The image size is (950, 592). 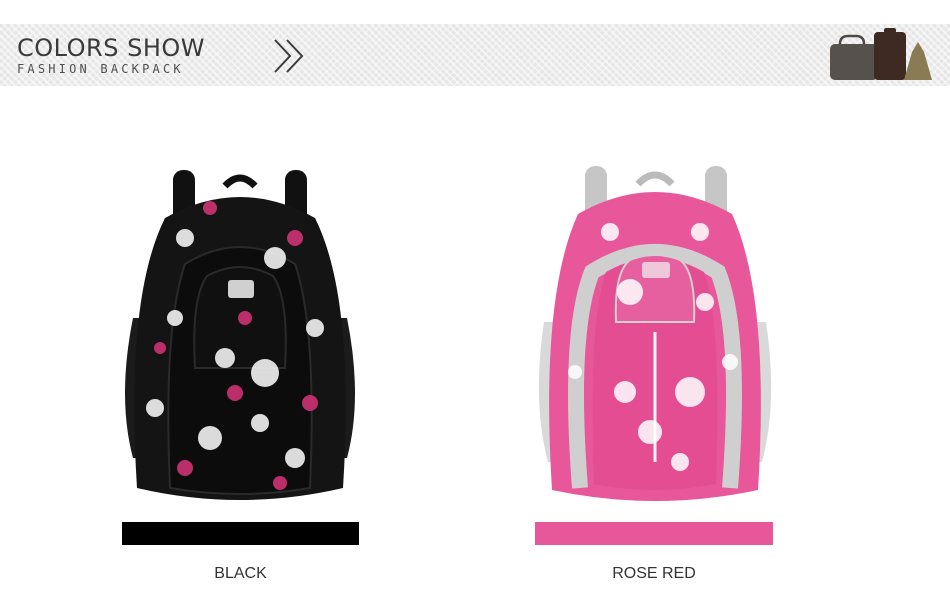 What do you see at coordinates (240, 335) in the screenshot?
I see `black-backpack-image` at bounding box center [240, 335].